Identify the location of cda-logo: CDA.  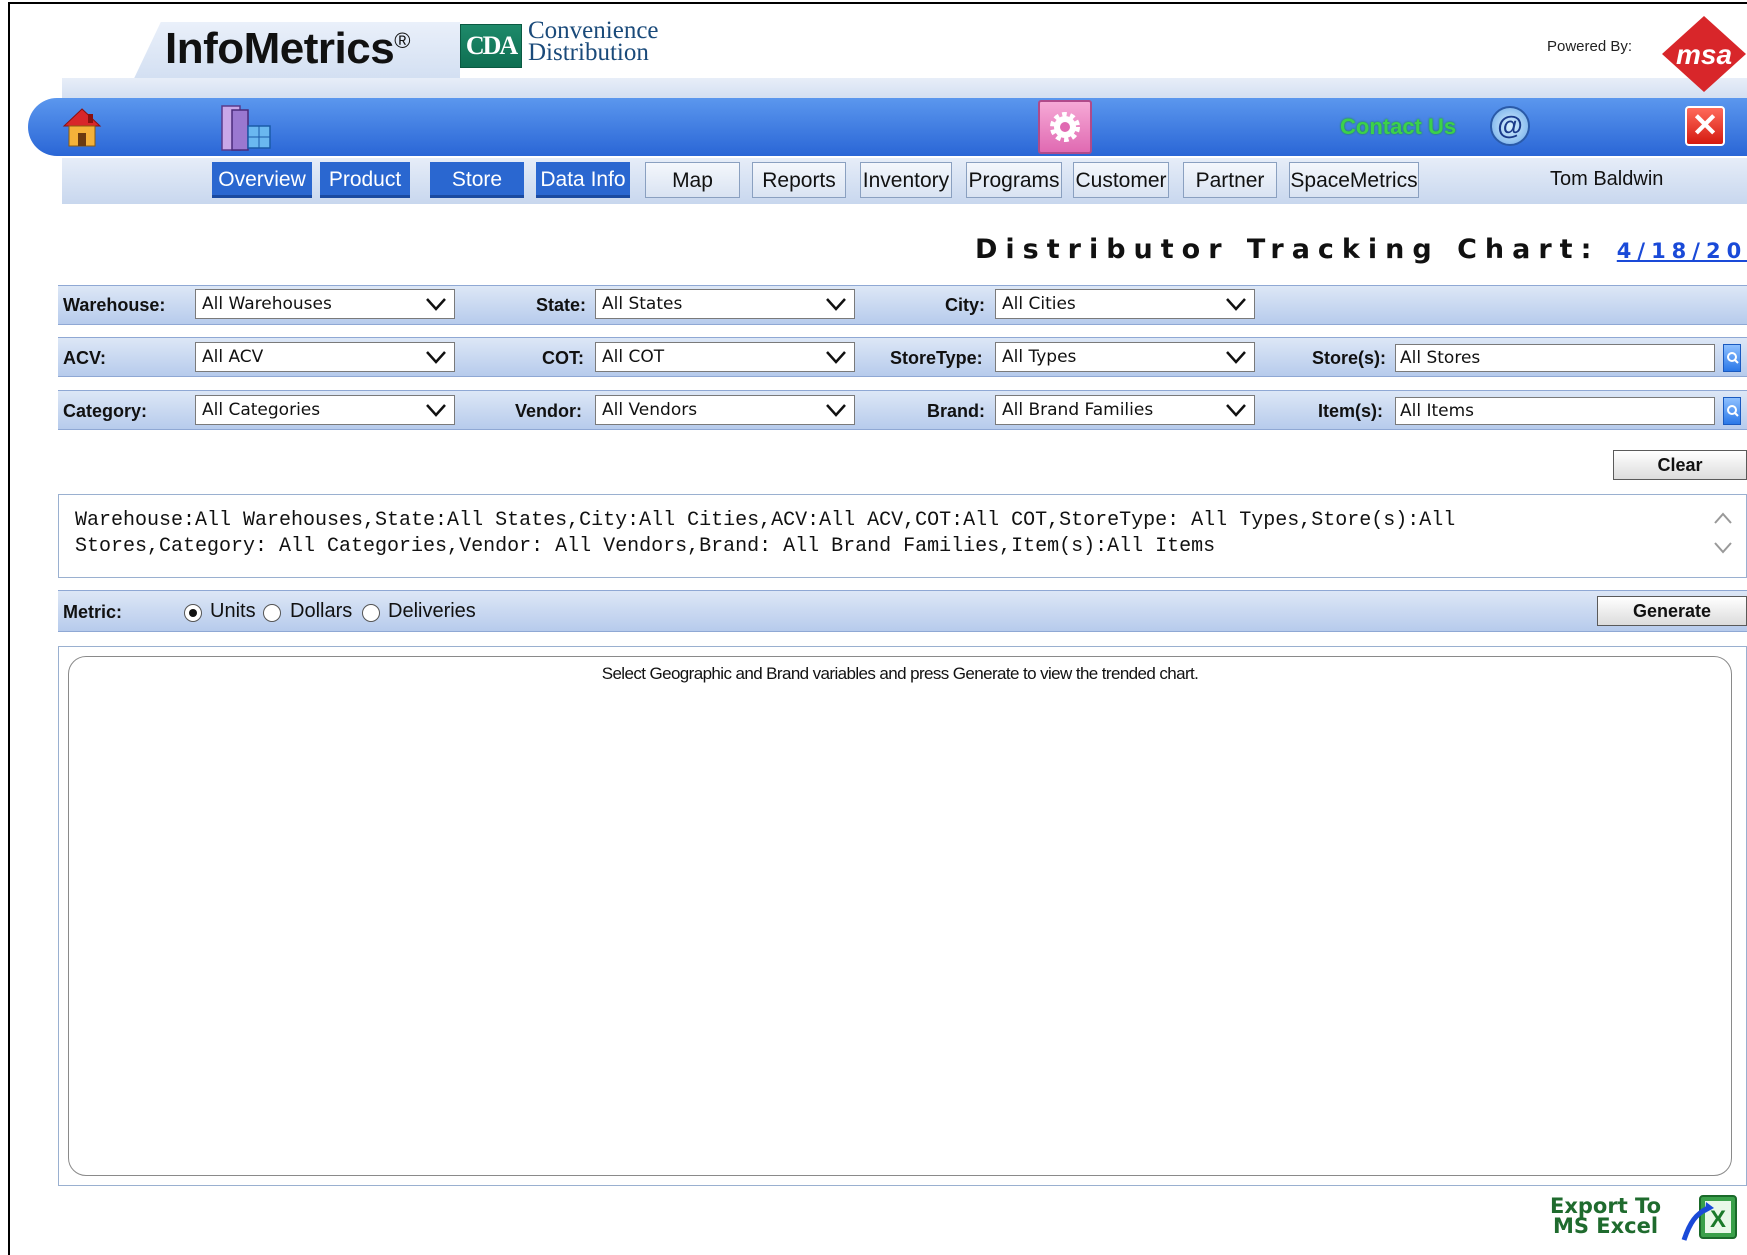
(491, 46).